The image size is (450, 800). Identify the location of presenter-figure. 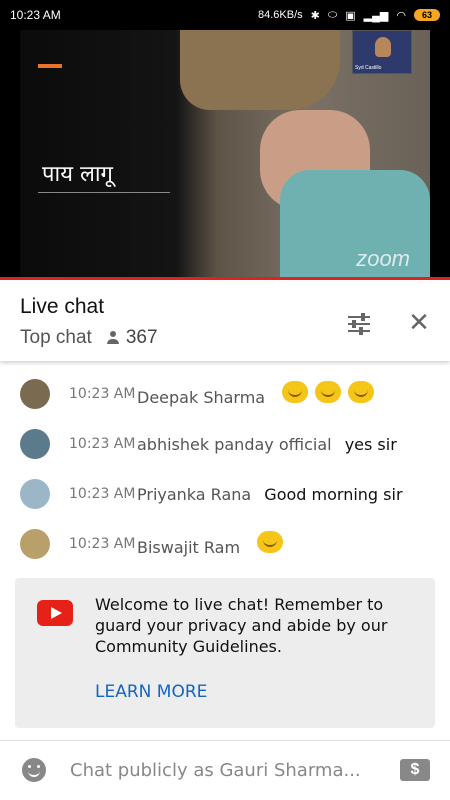
(383, 47).